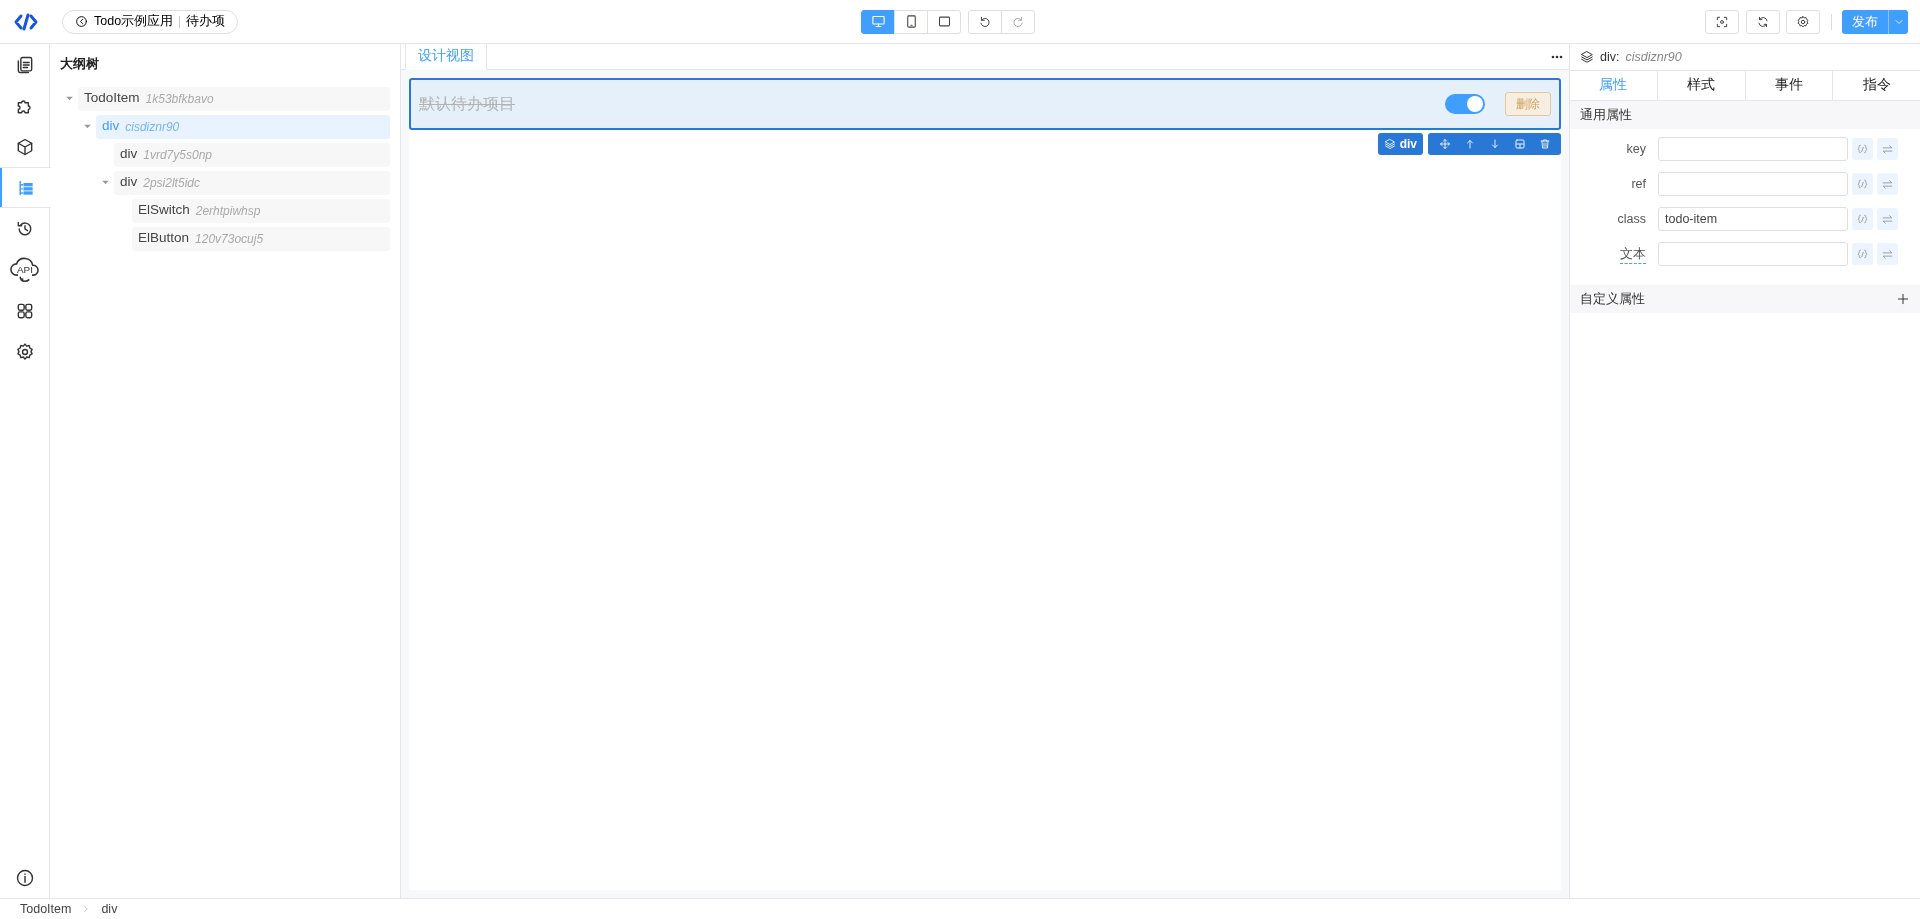 Image resolution: width=1920 pixels, height=919 pixels. What do you see at coordinates (1753, 219) in the screenshot?
I see `input-field: todo-item` at bounding box center [1753, 219].